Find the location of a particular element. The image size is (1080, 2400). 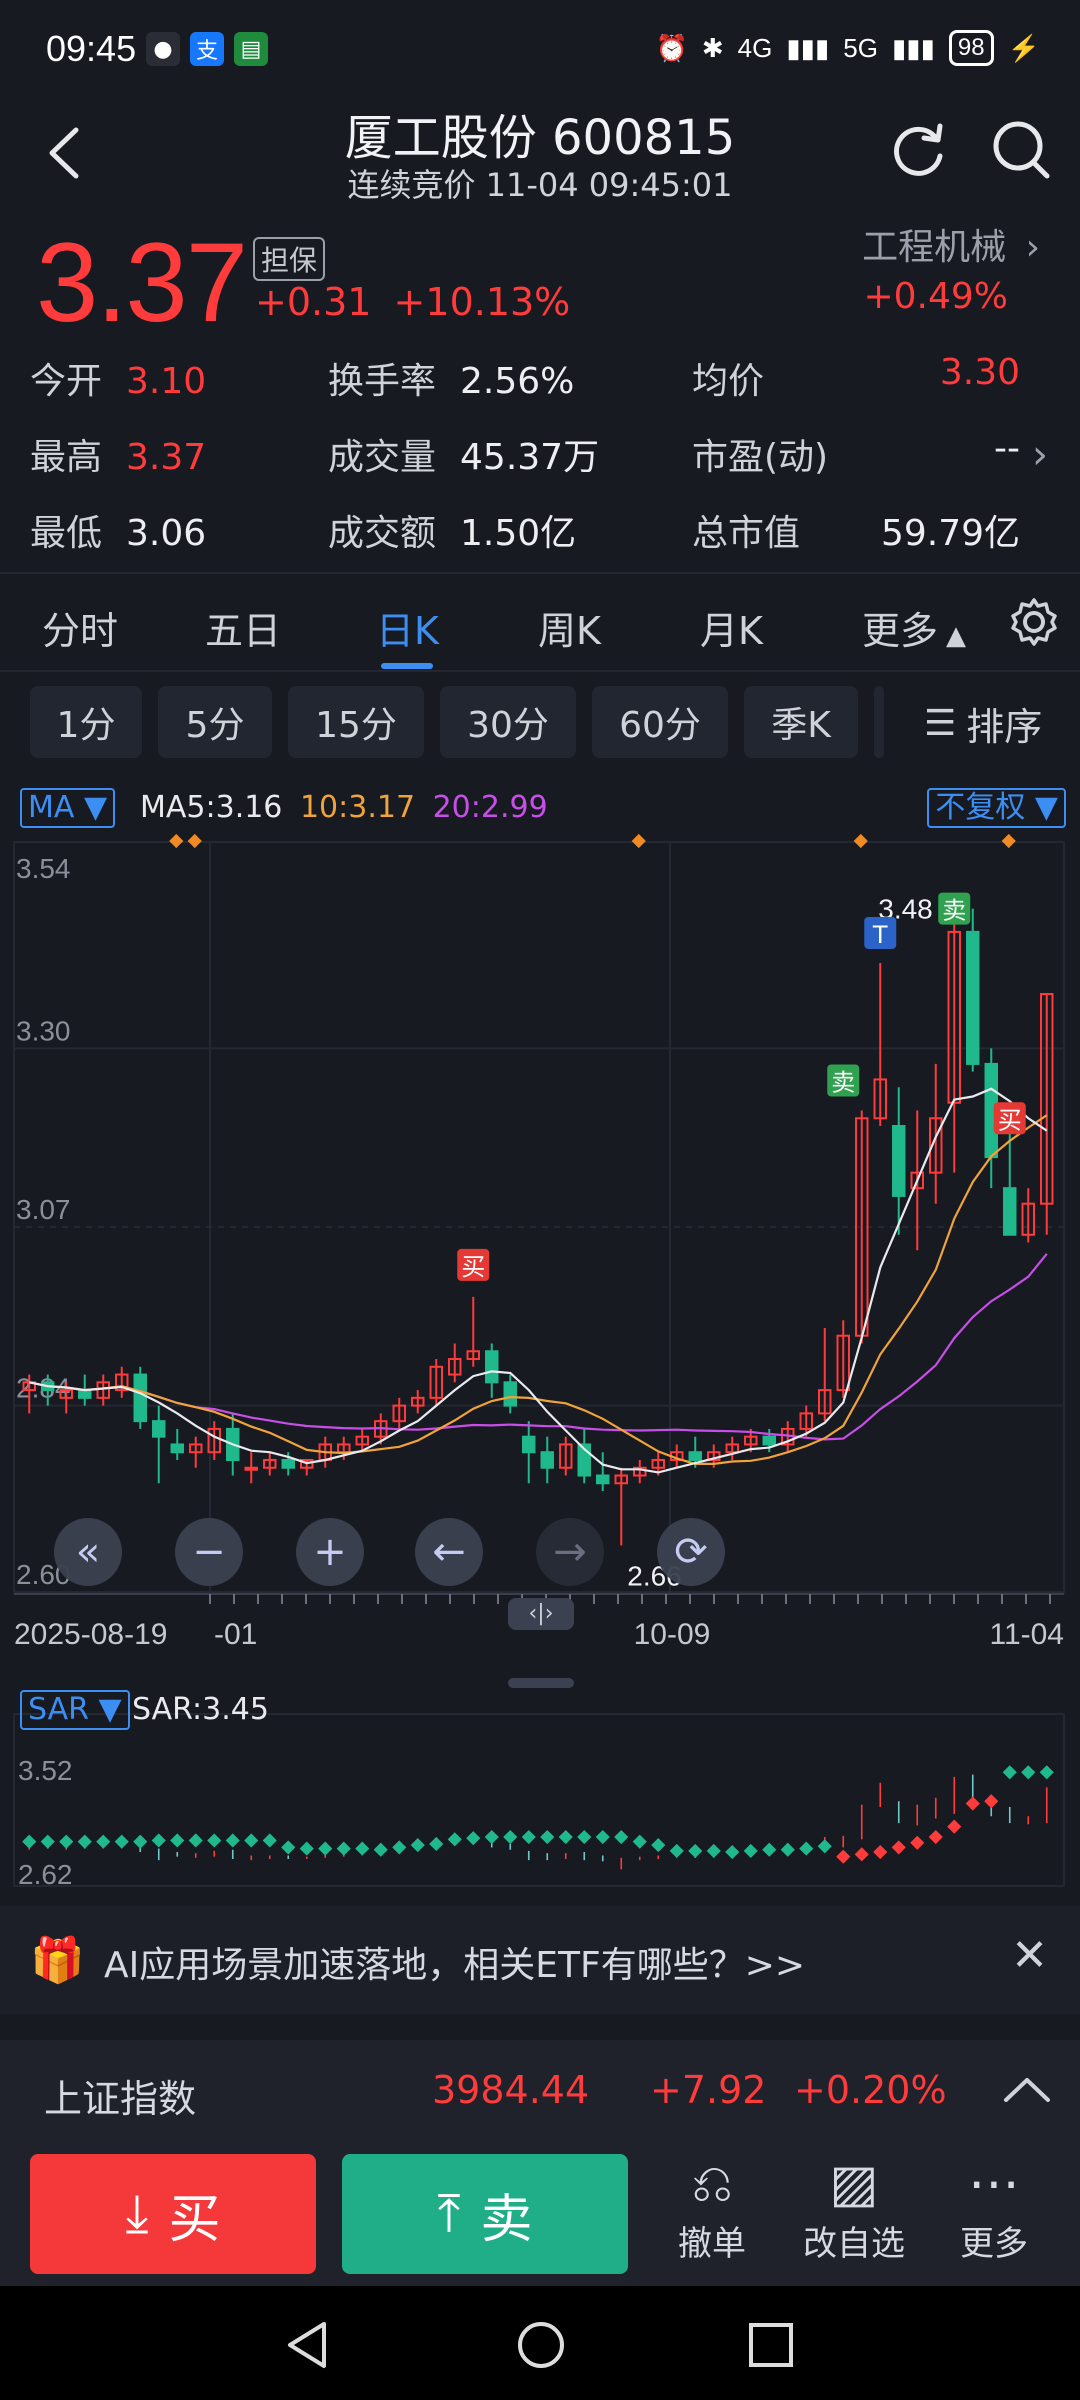

active-tab-indicator is located at coordinates (407, 666).